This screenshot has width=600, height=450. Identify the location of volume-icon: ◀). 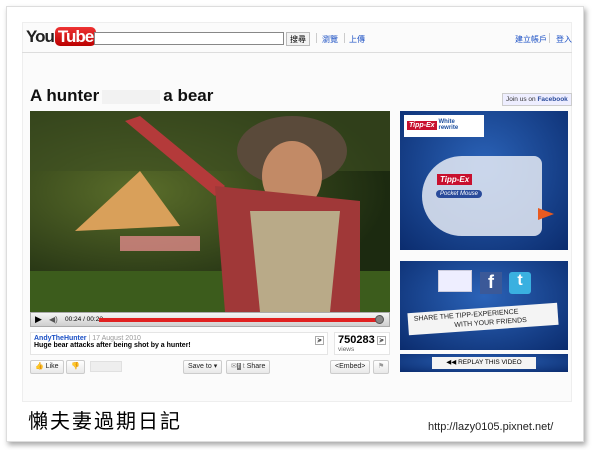
(53, 319).